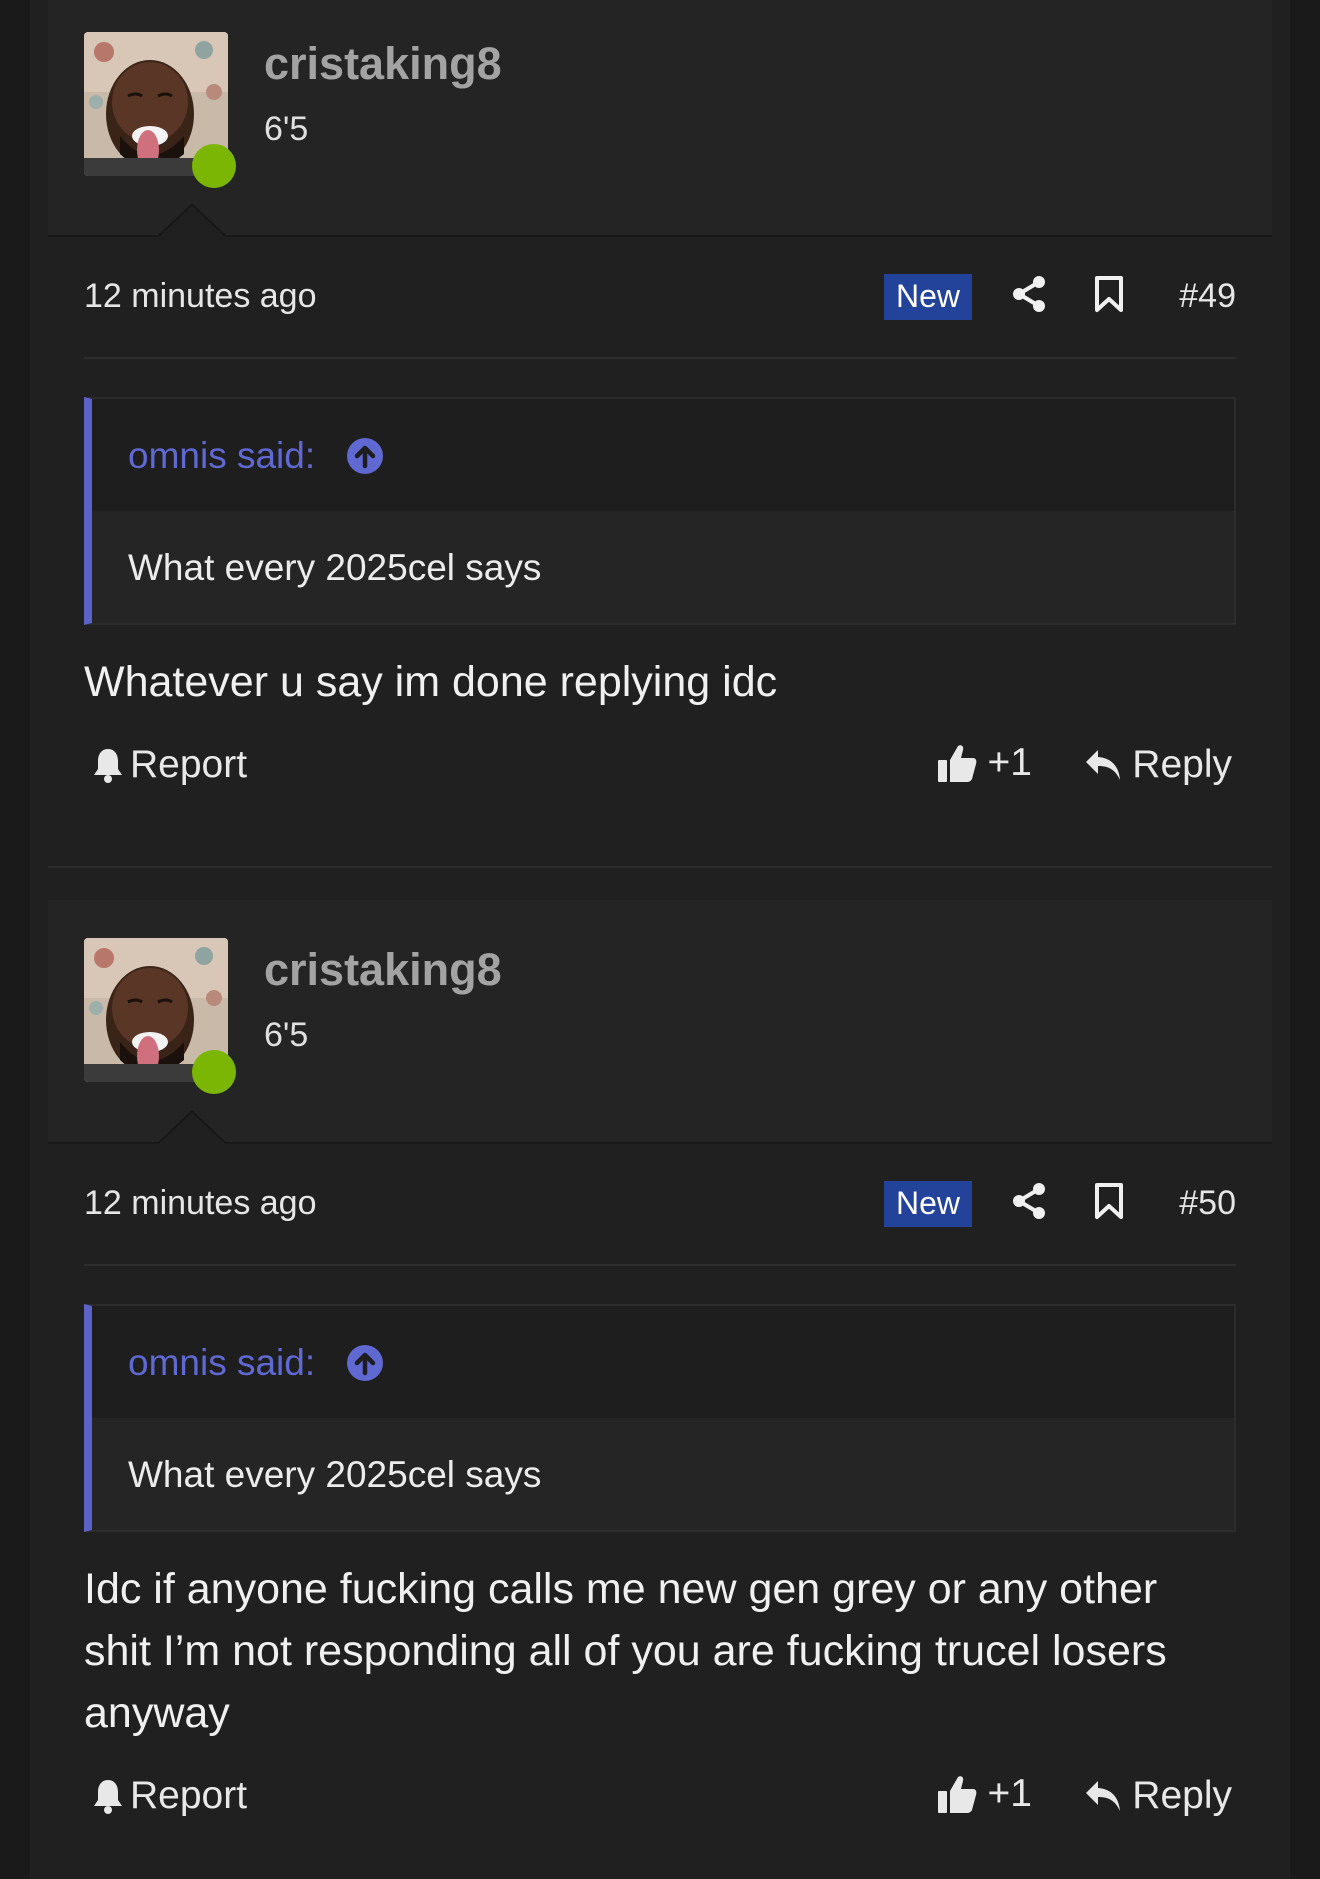 This screenshot has width=1320, height=1879. I want to click on post-number: #49, so click(1207, 296).